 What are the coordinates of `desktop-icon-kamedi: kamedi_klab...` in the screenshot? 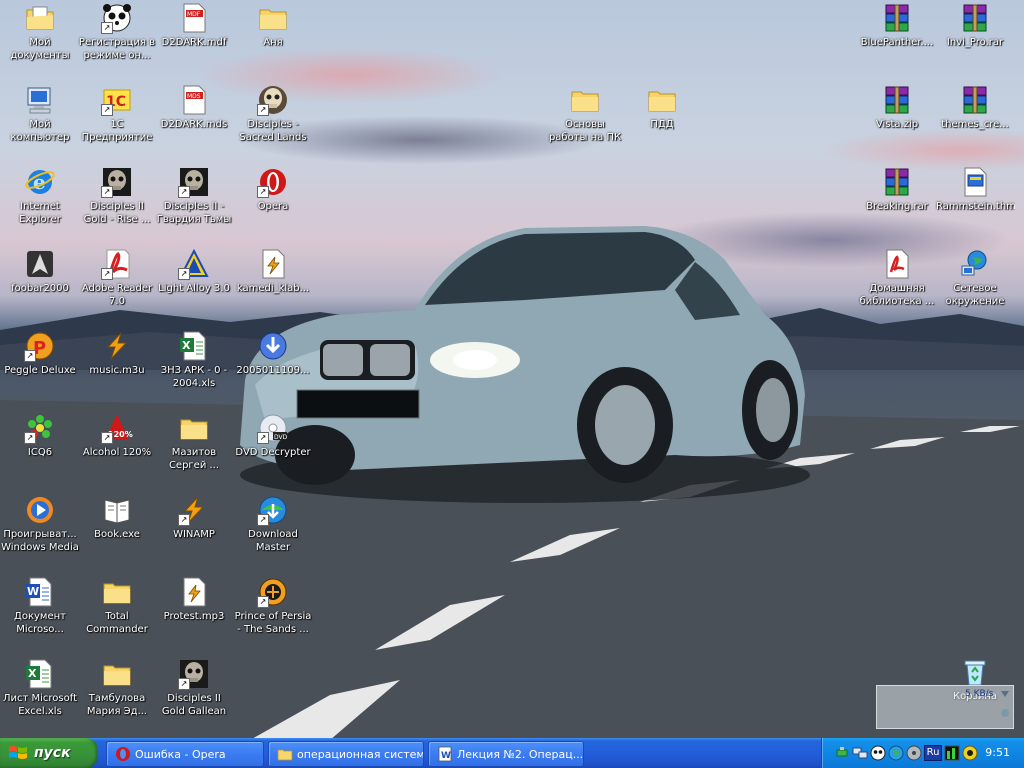 It's located at (273, 287).